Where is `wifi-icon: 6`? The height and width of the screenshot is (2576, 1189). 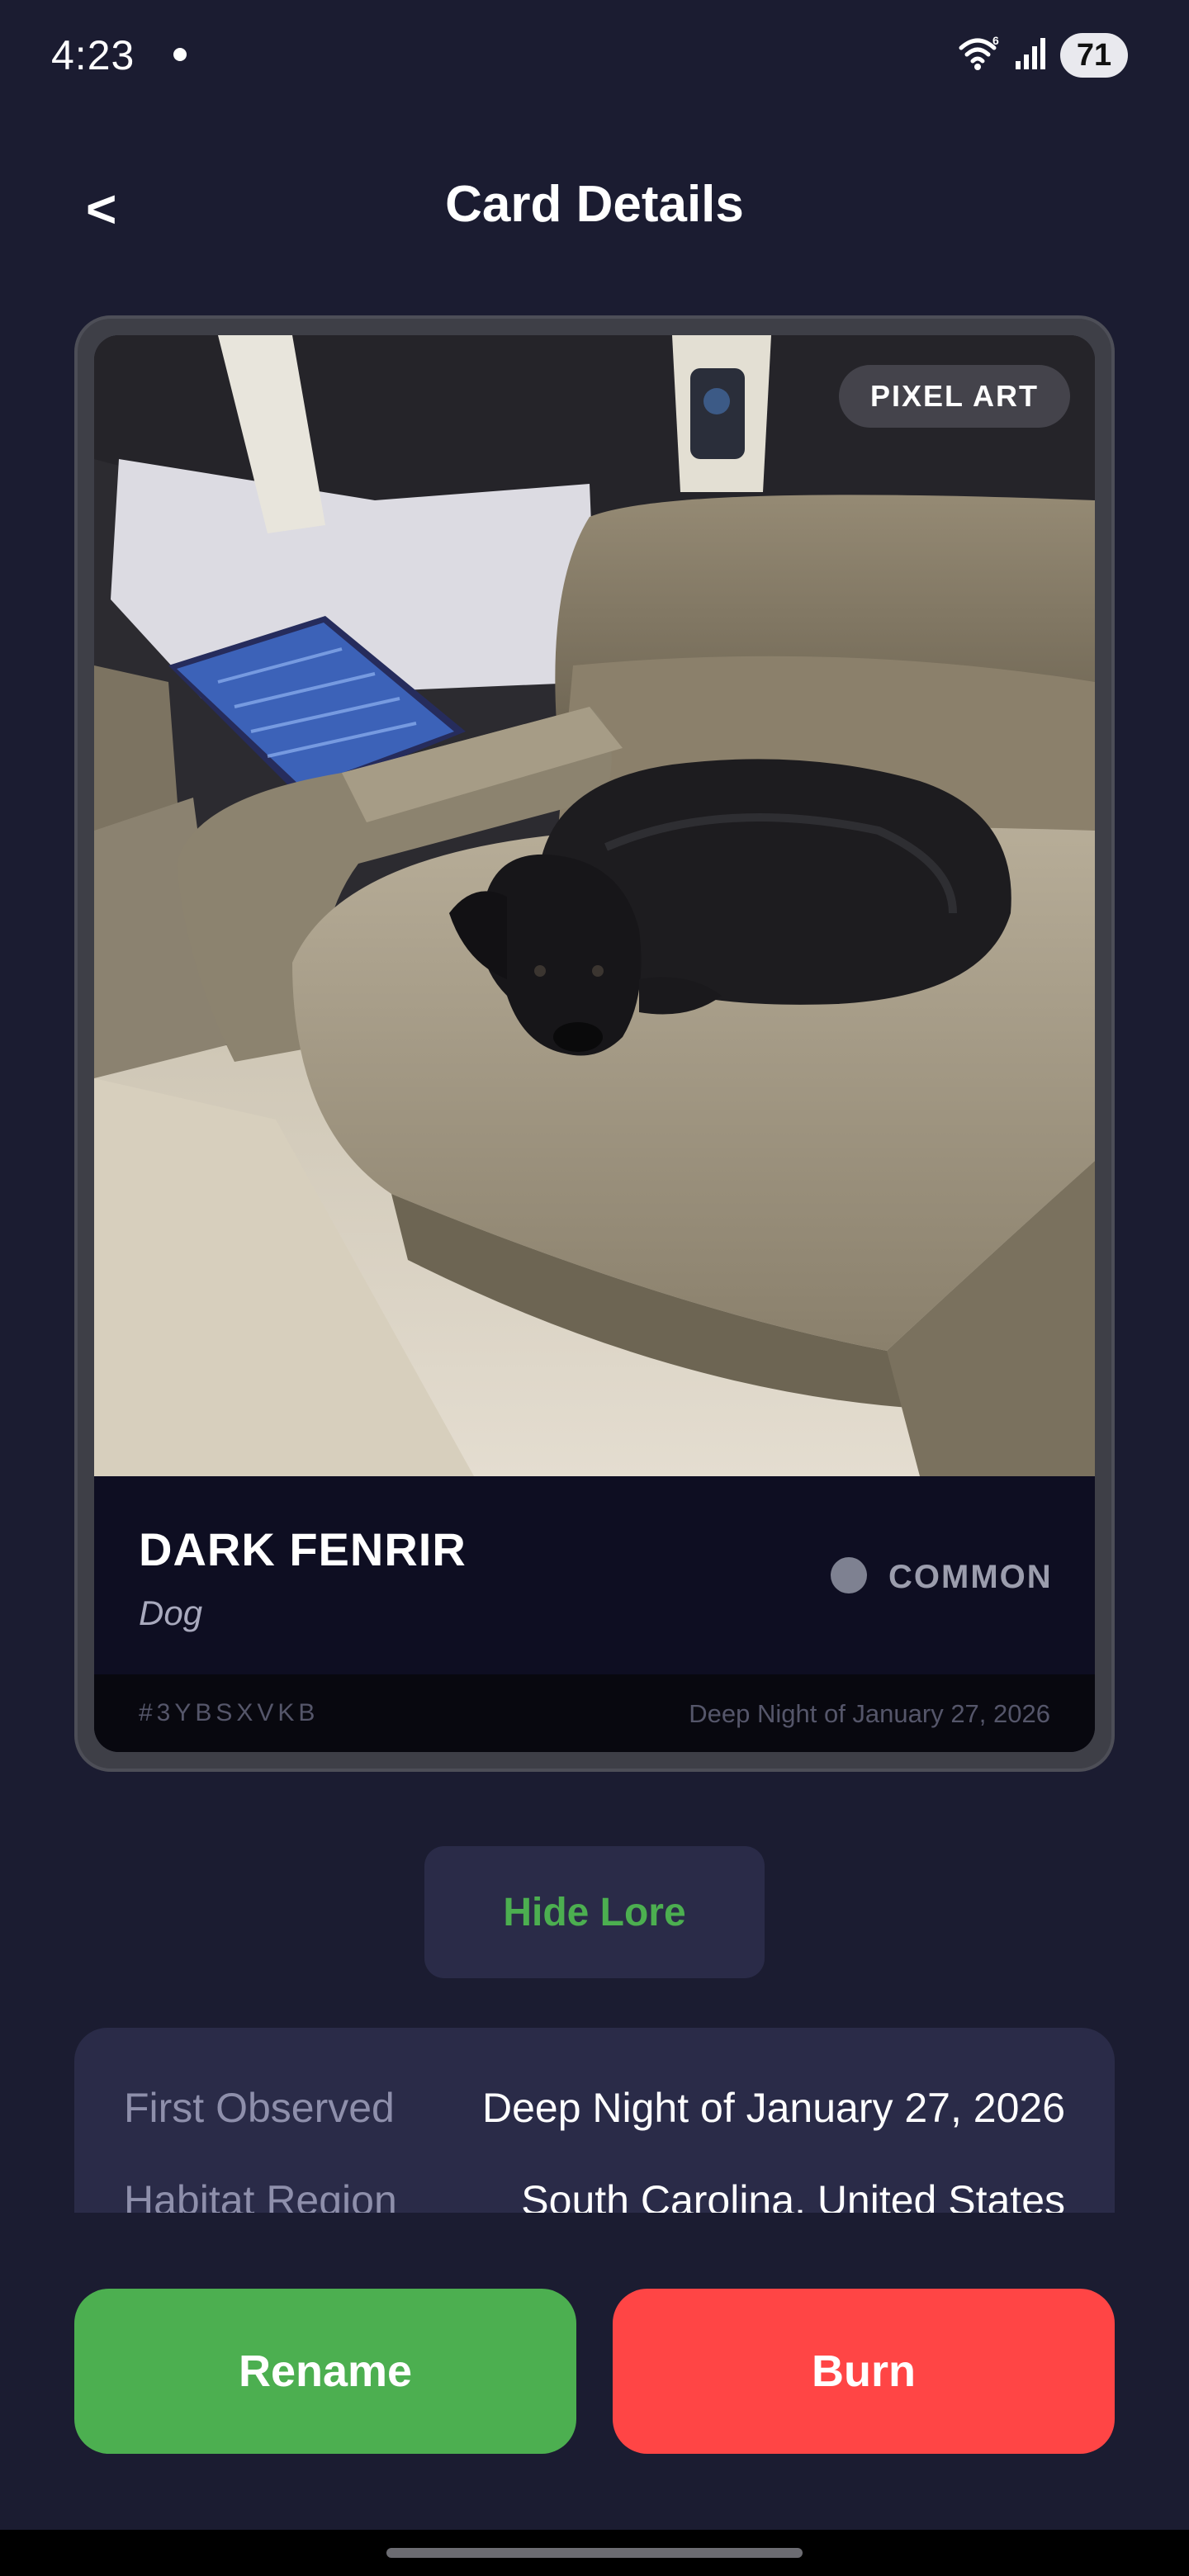
wifi-icon: 6 is located at coordinates (979, 52).